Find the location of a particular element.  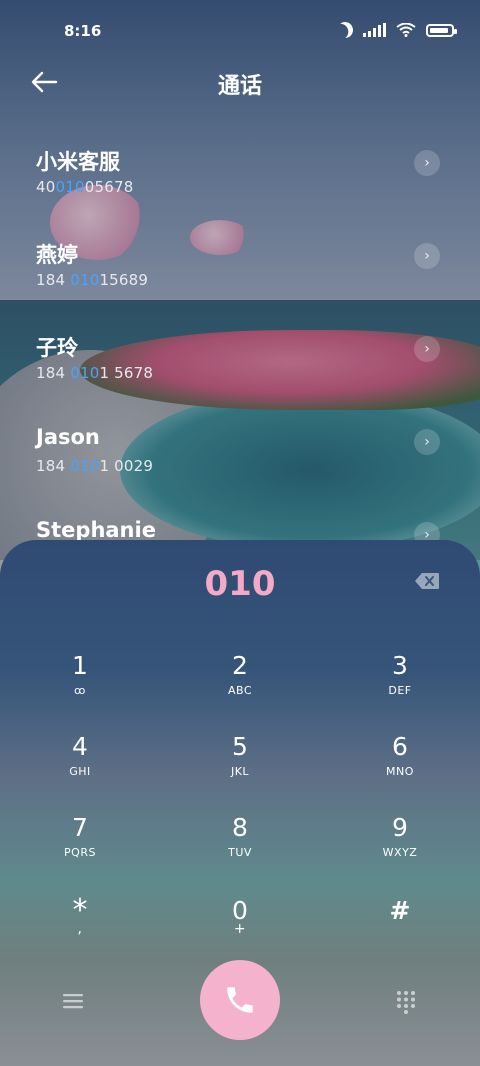

contact-name: 燕婷 is located at coordinates (57, 255).